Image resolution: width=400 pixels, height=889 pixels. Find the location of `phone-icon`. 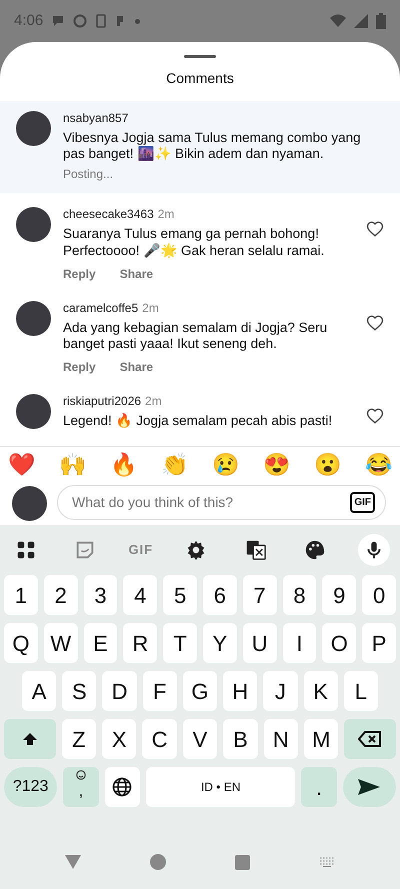

phone-icon is located at coordinates (101, 21).